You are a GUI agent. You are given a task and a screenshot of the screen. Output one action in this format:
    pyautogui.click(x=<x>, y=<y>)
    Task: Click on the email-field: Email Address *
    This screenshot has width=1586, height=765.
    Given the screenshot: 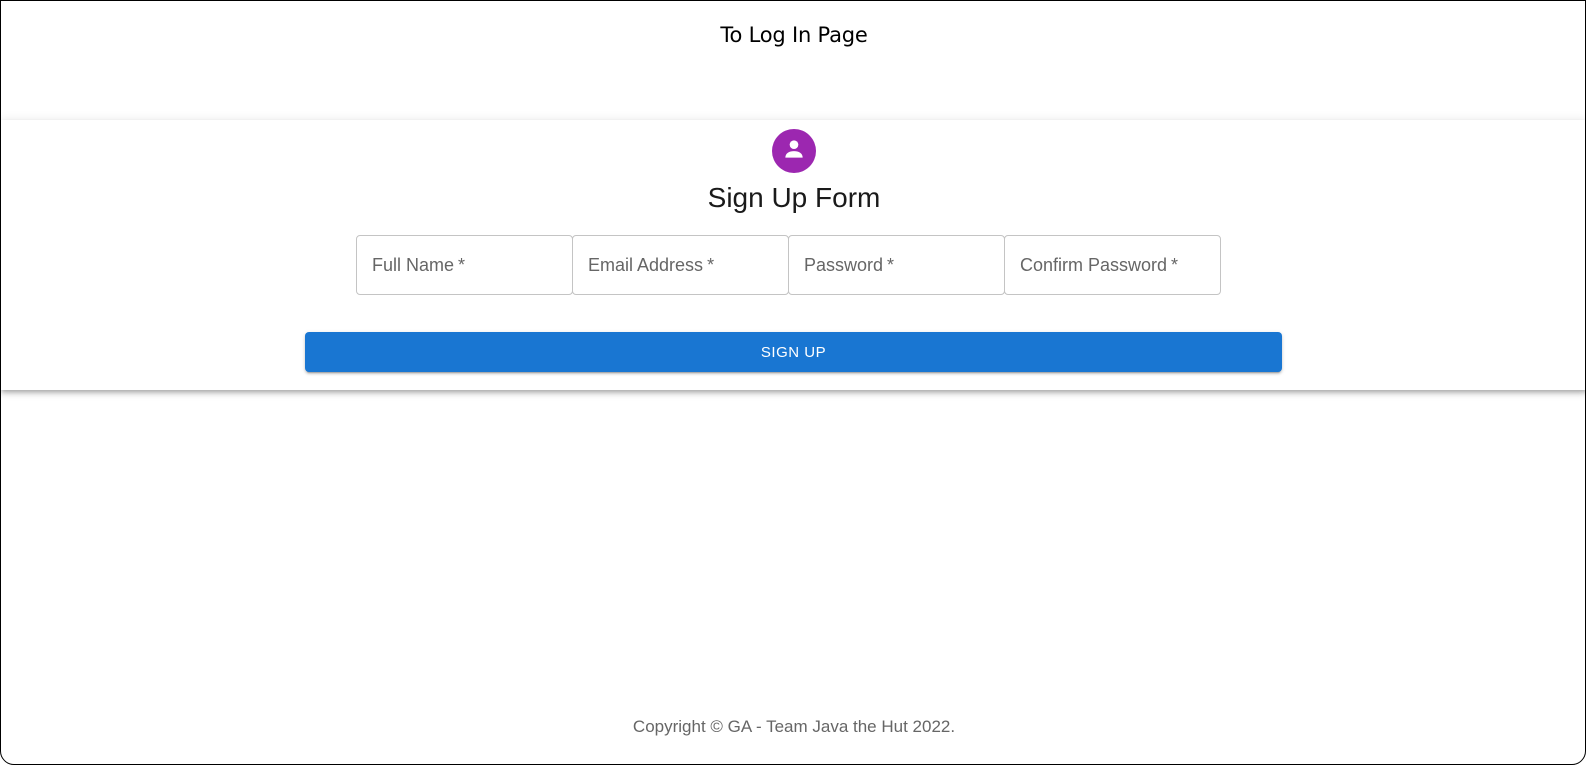 What is the action you would take?
    pyautogui.click(x=680, y=265)
    